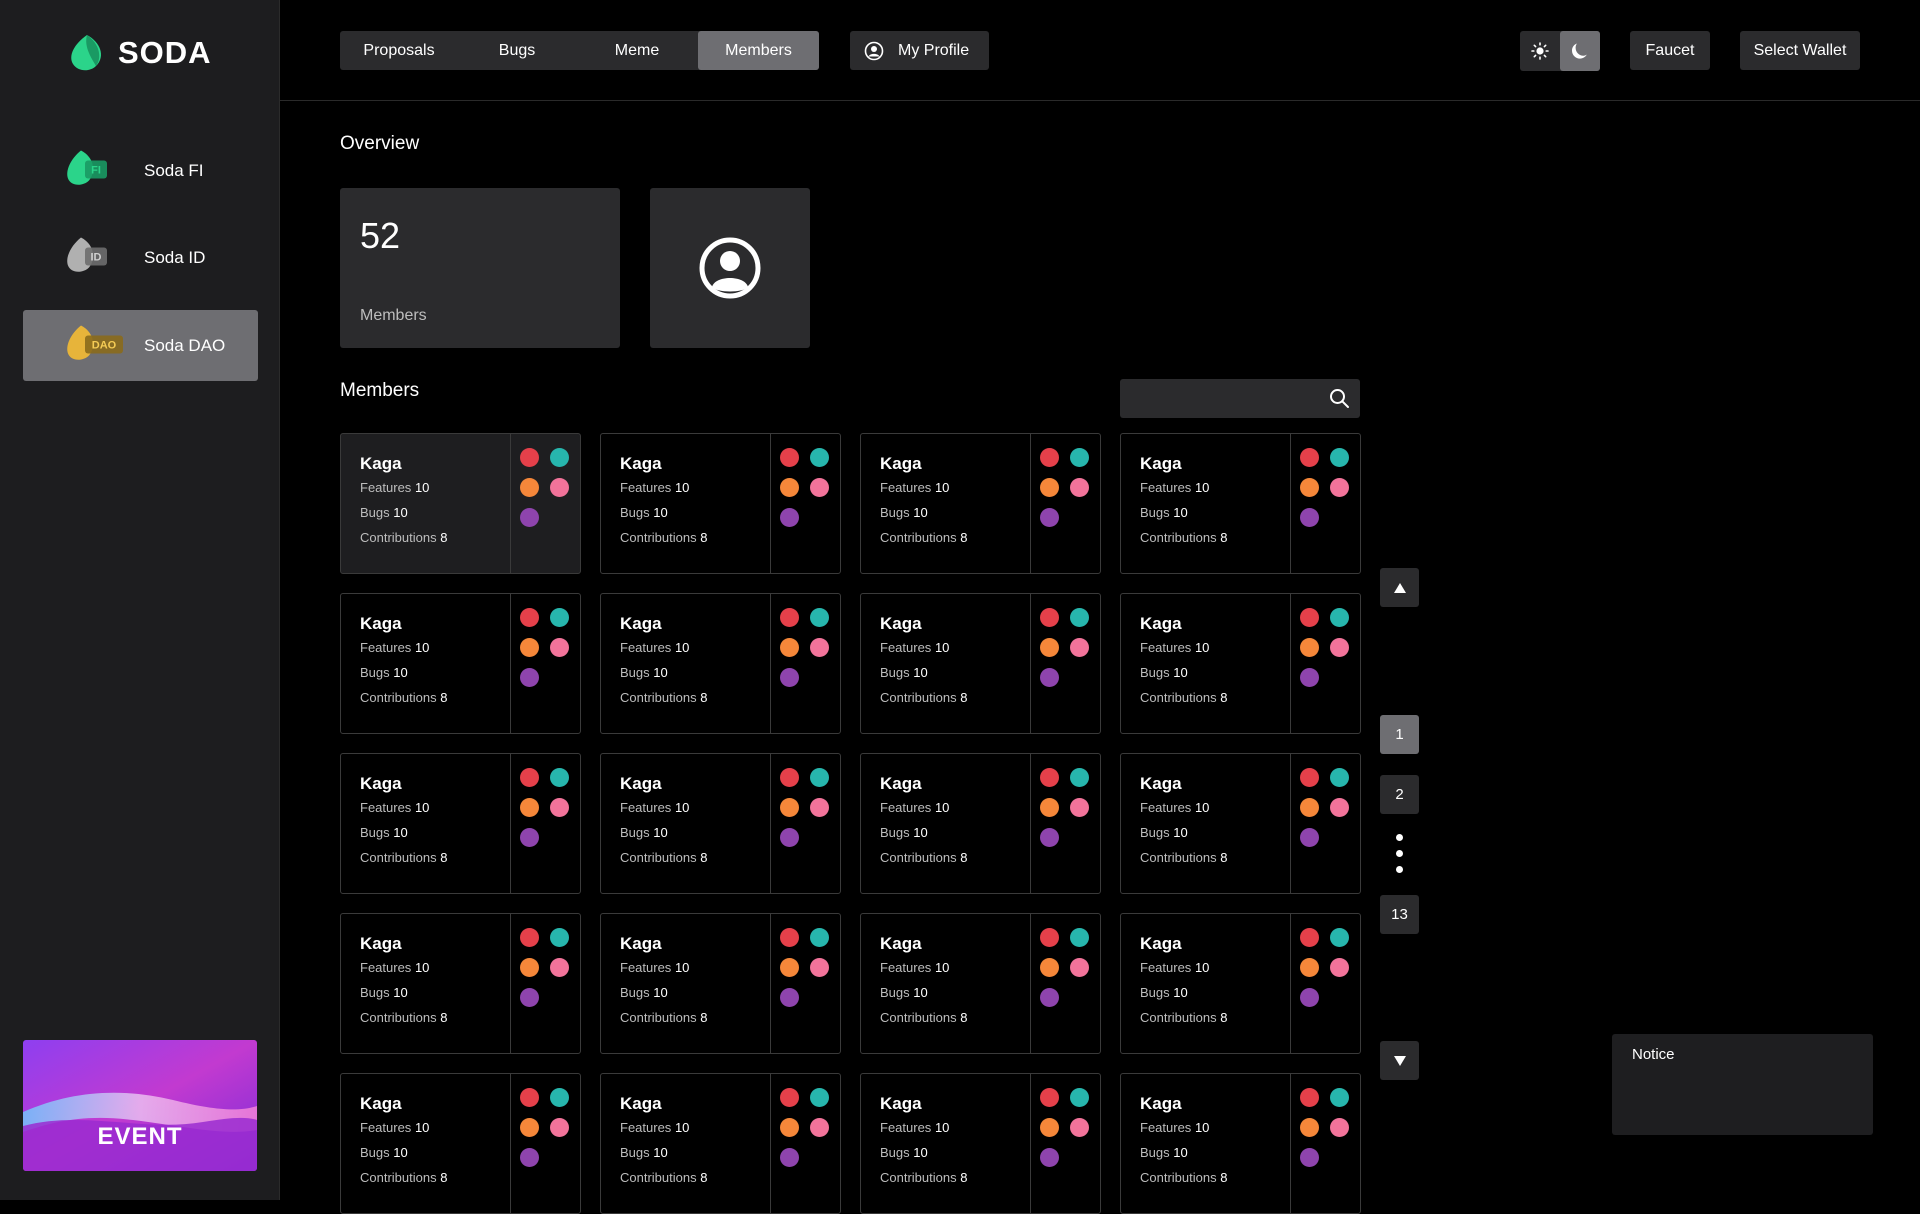  I want to click on my-profile-label: My Profile, so click(934, 50).